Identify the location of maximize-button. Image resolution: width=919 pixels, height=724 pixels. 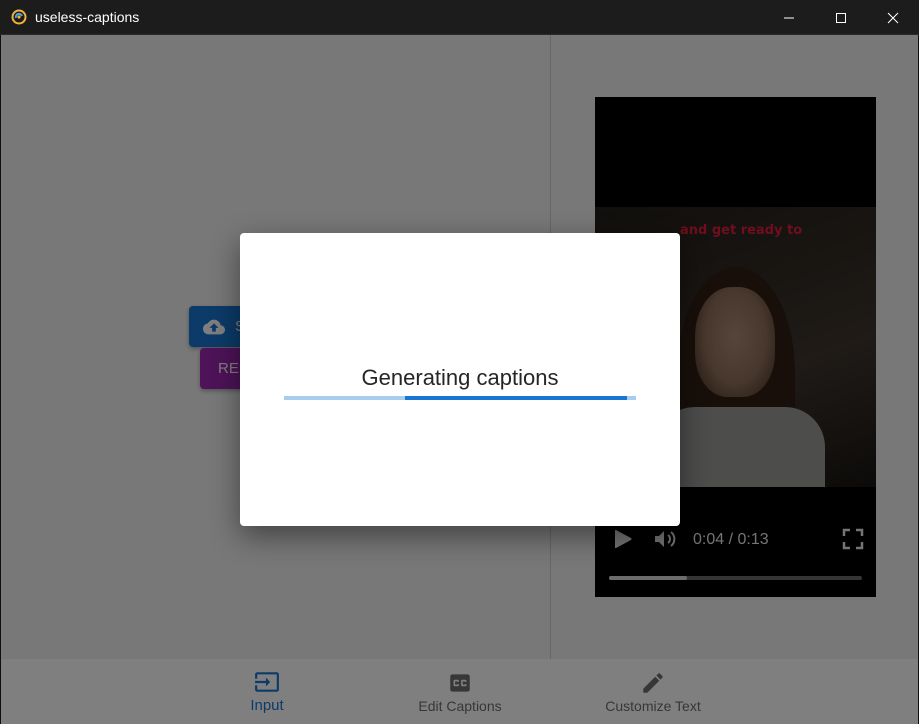
(841, 17).